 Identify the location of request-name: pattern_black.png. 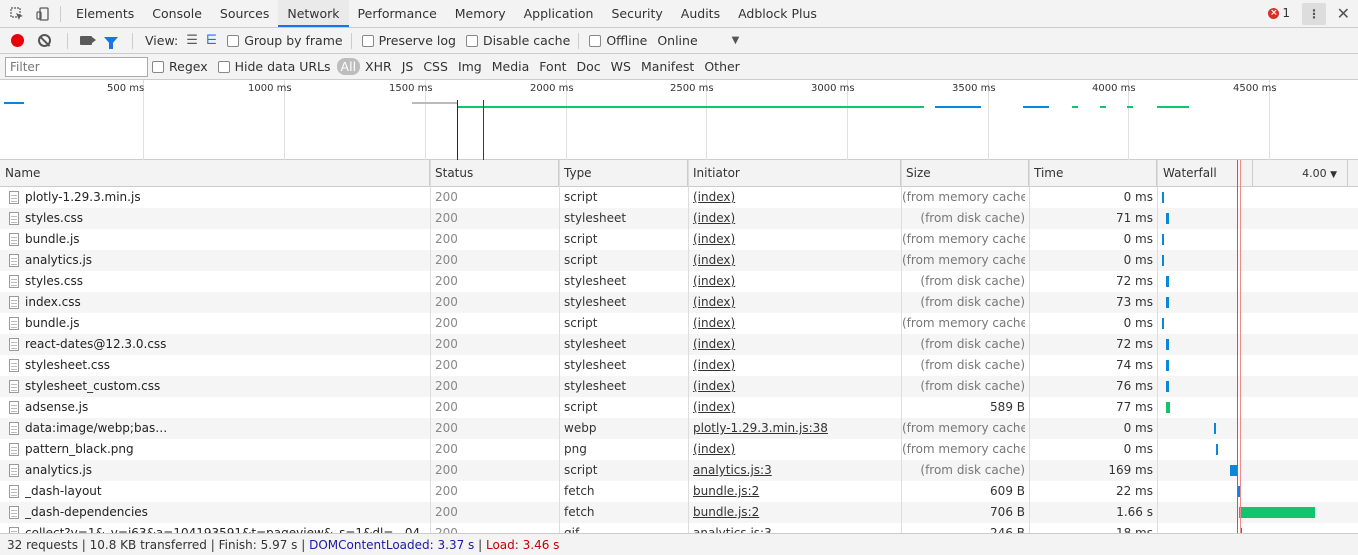
(225, 449).